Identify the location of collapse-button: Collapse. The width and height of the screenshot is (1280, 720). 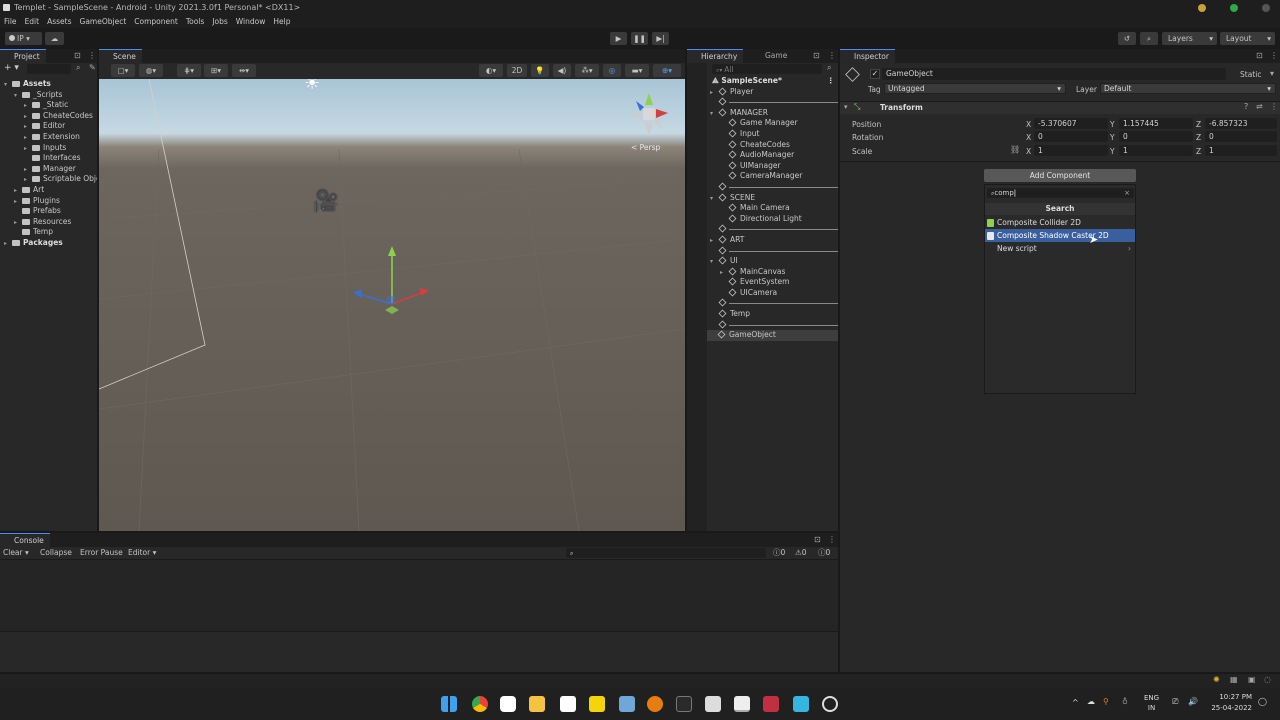
(56, 553).